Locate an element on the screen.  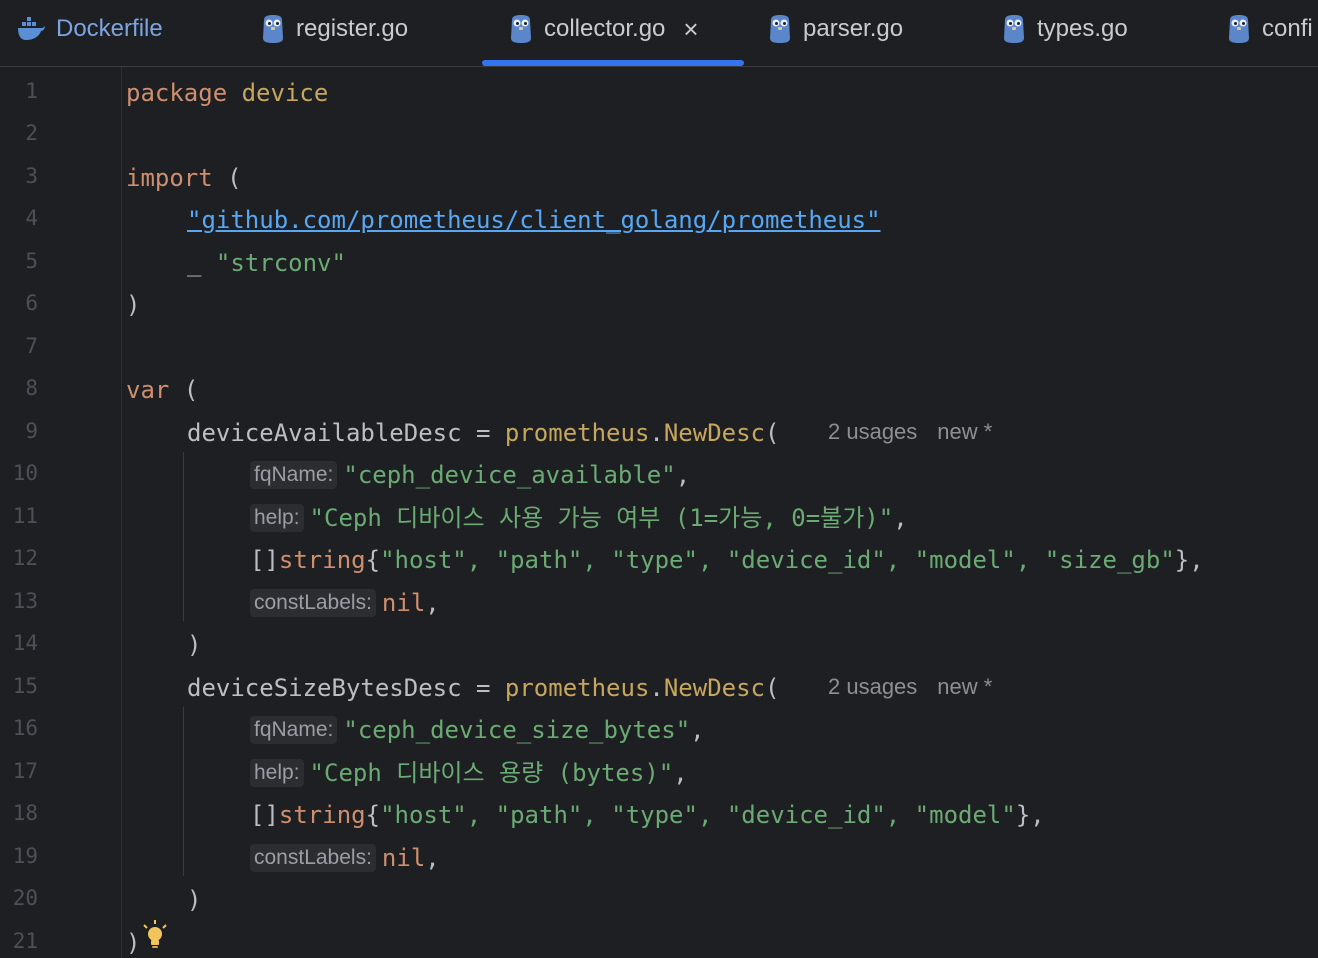
code-vision-hints: 2 usages new * is located at coordinates (910, 687).